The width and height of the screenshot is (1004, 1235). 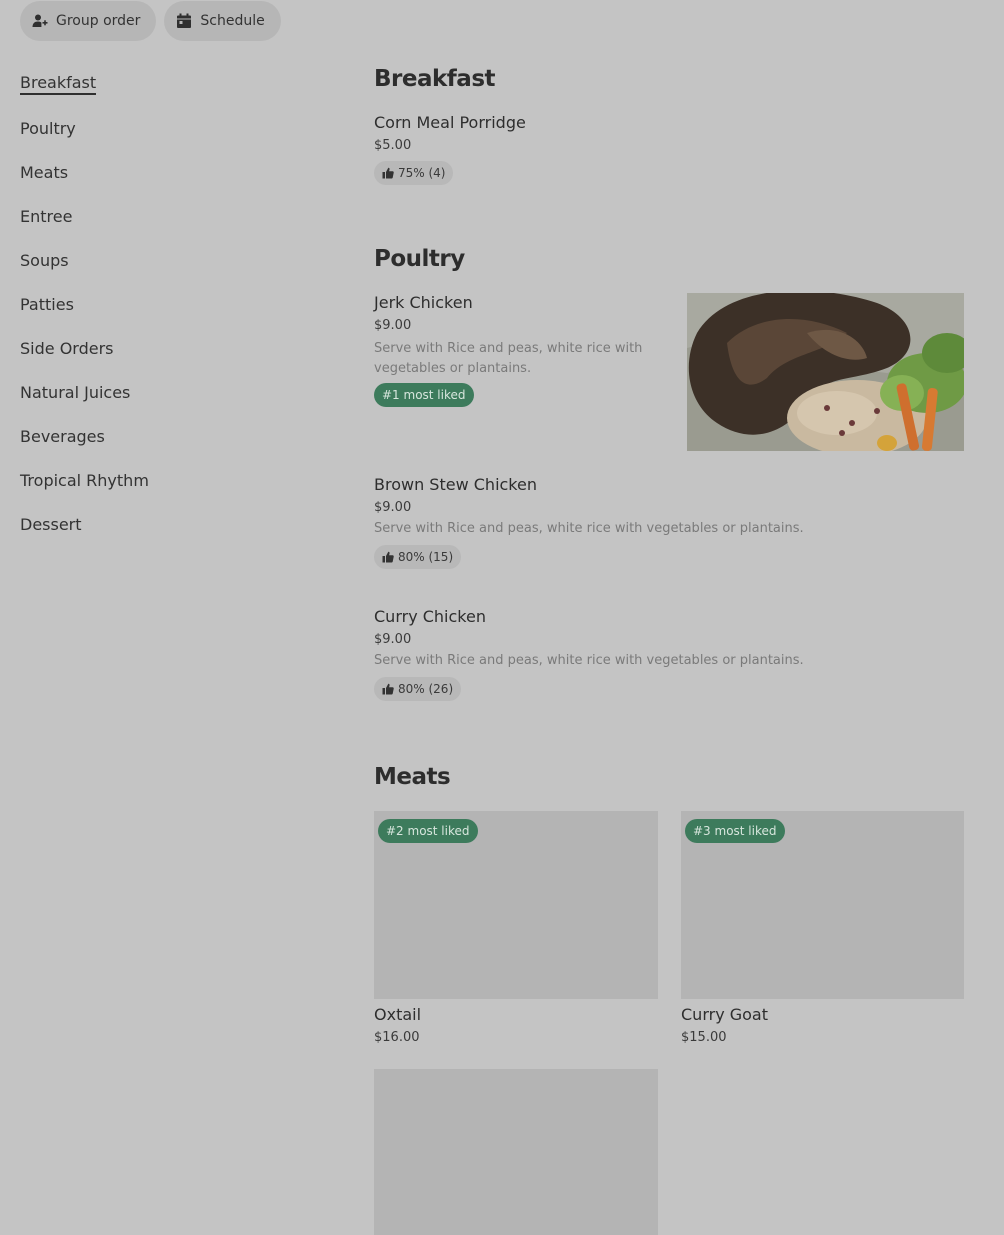 I want to click on section-title-meats: Meats, so click(x=412, y=777).